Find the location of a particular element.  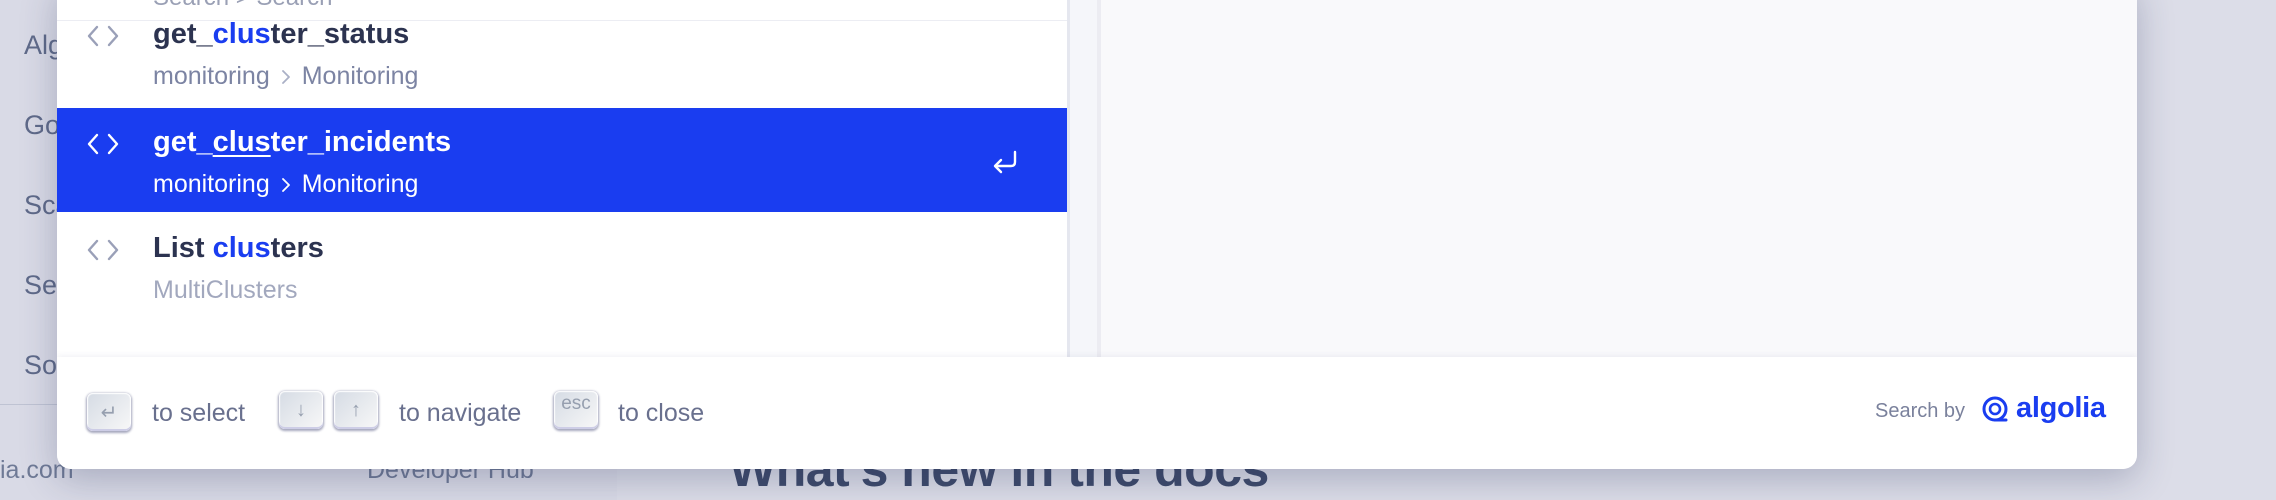

algolia-logo: algolia is located at coordinates (2043, 408).